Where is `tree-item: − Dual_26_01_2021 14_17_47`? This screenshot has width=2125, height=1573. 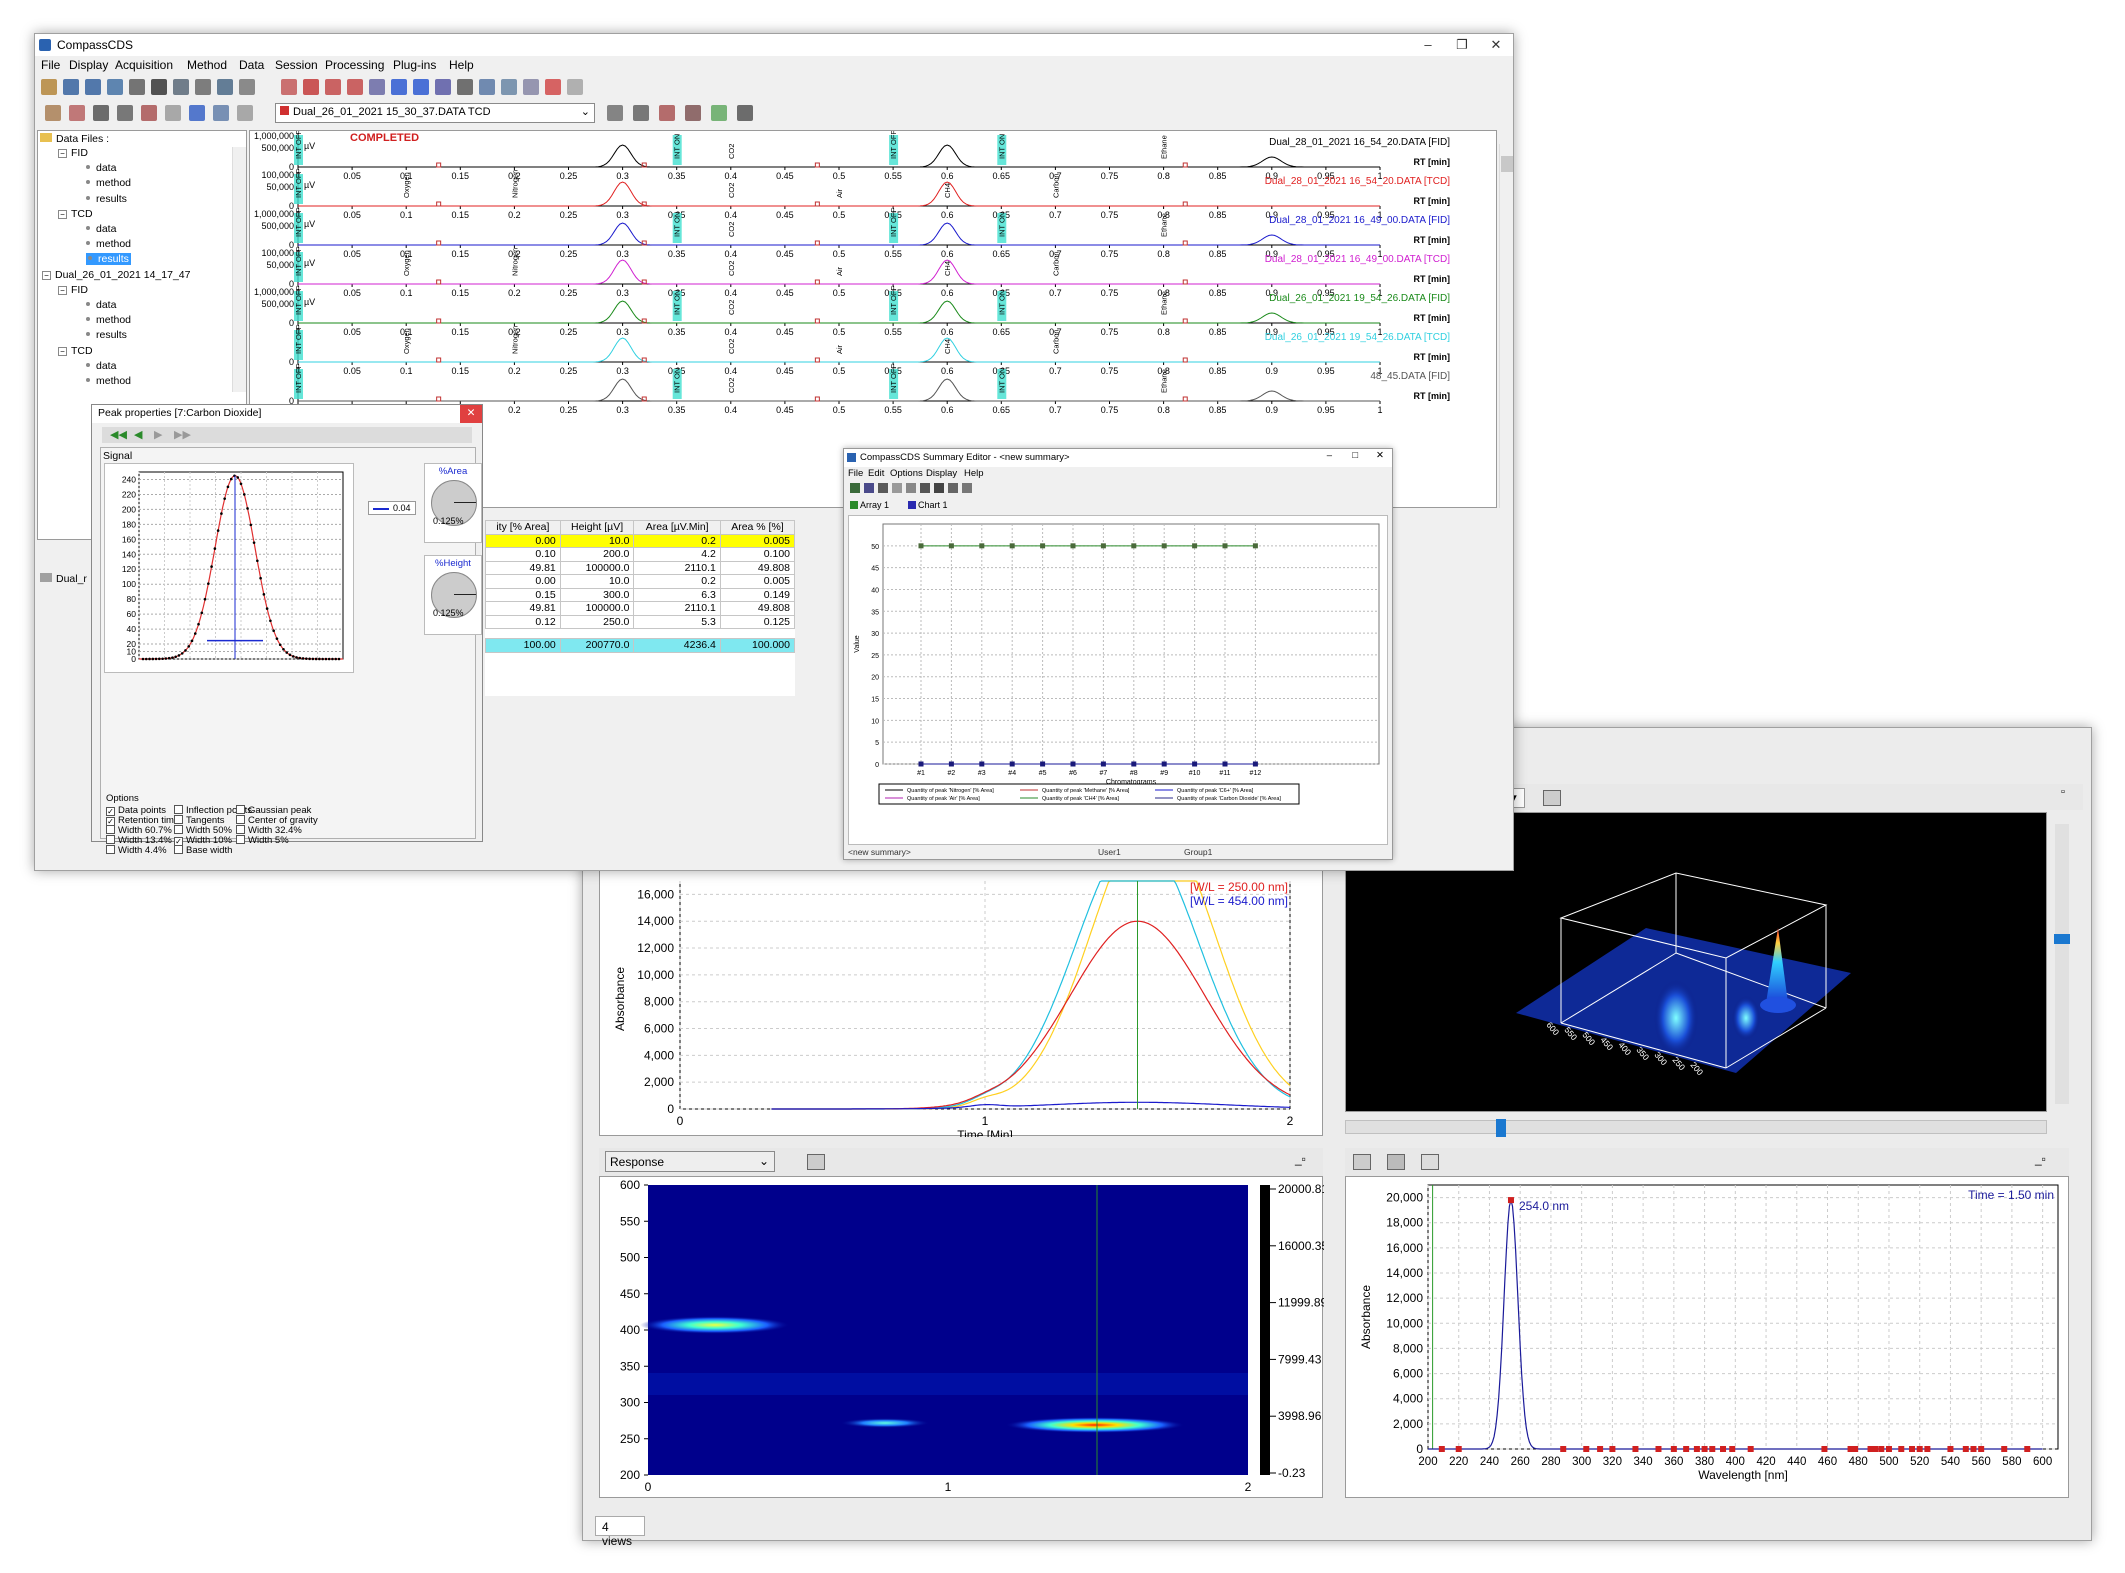
tree-item: − Dual_26_01_2021 14_17_47 is located at coordinates (116, 275).